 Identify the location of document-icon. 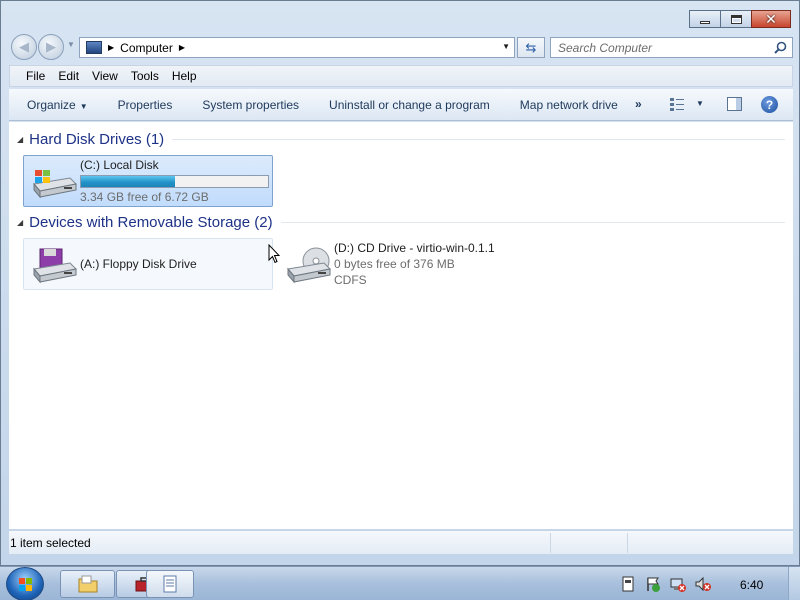
(170, 584).